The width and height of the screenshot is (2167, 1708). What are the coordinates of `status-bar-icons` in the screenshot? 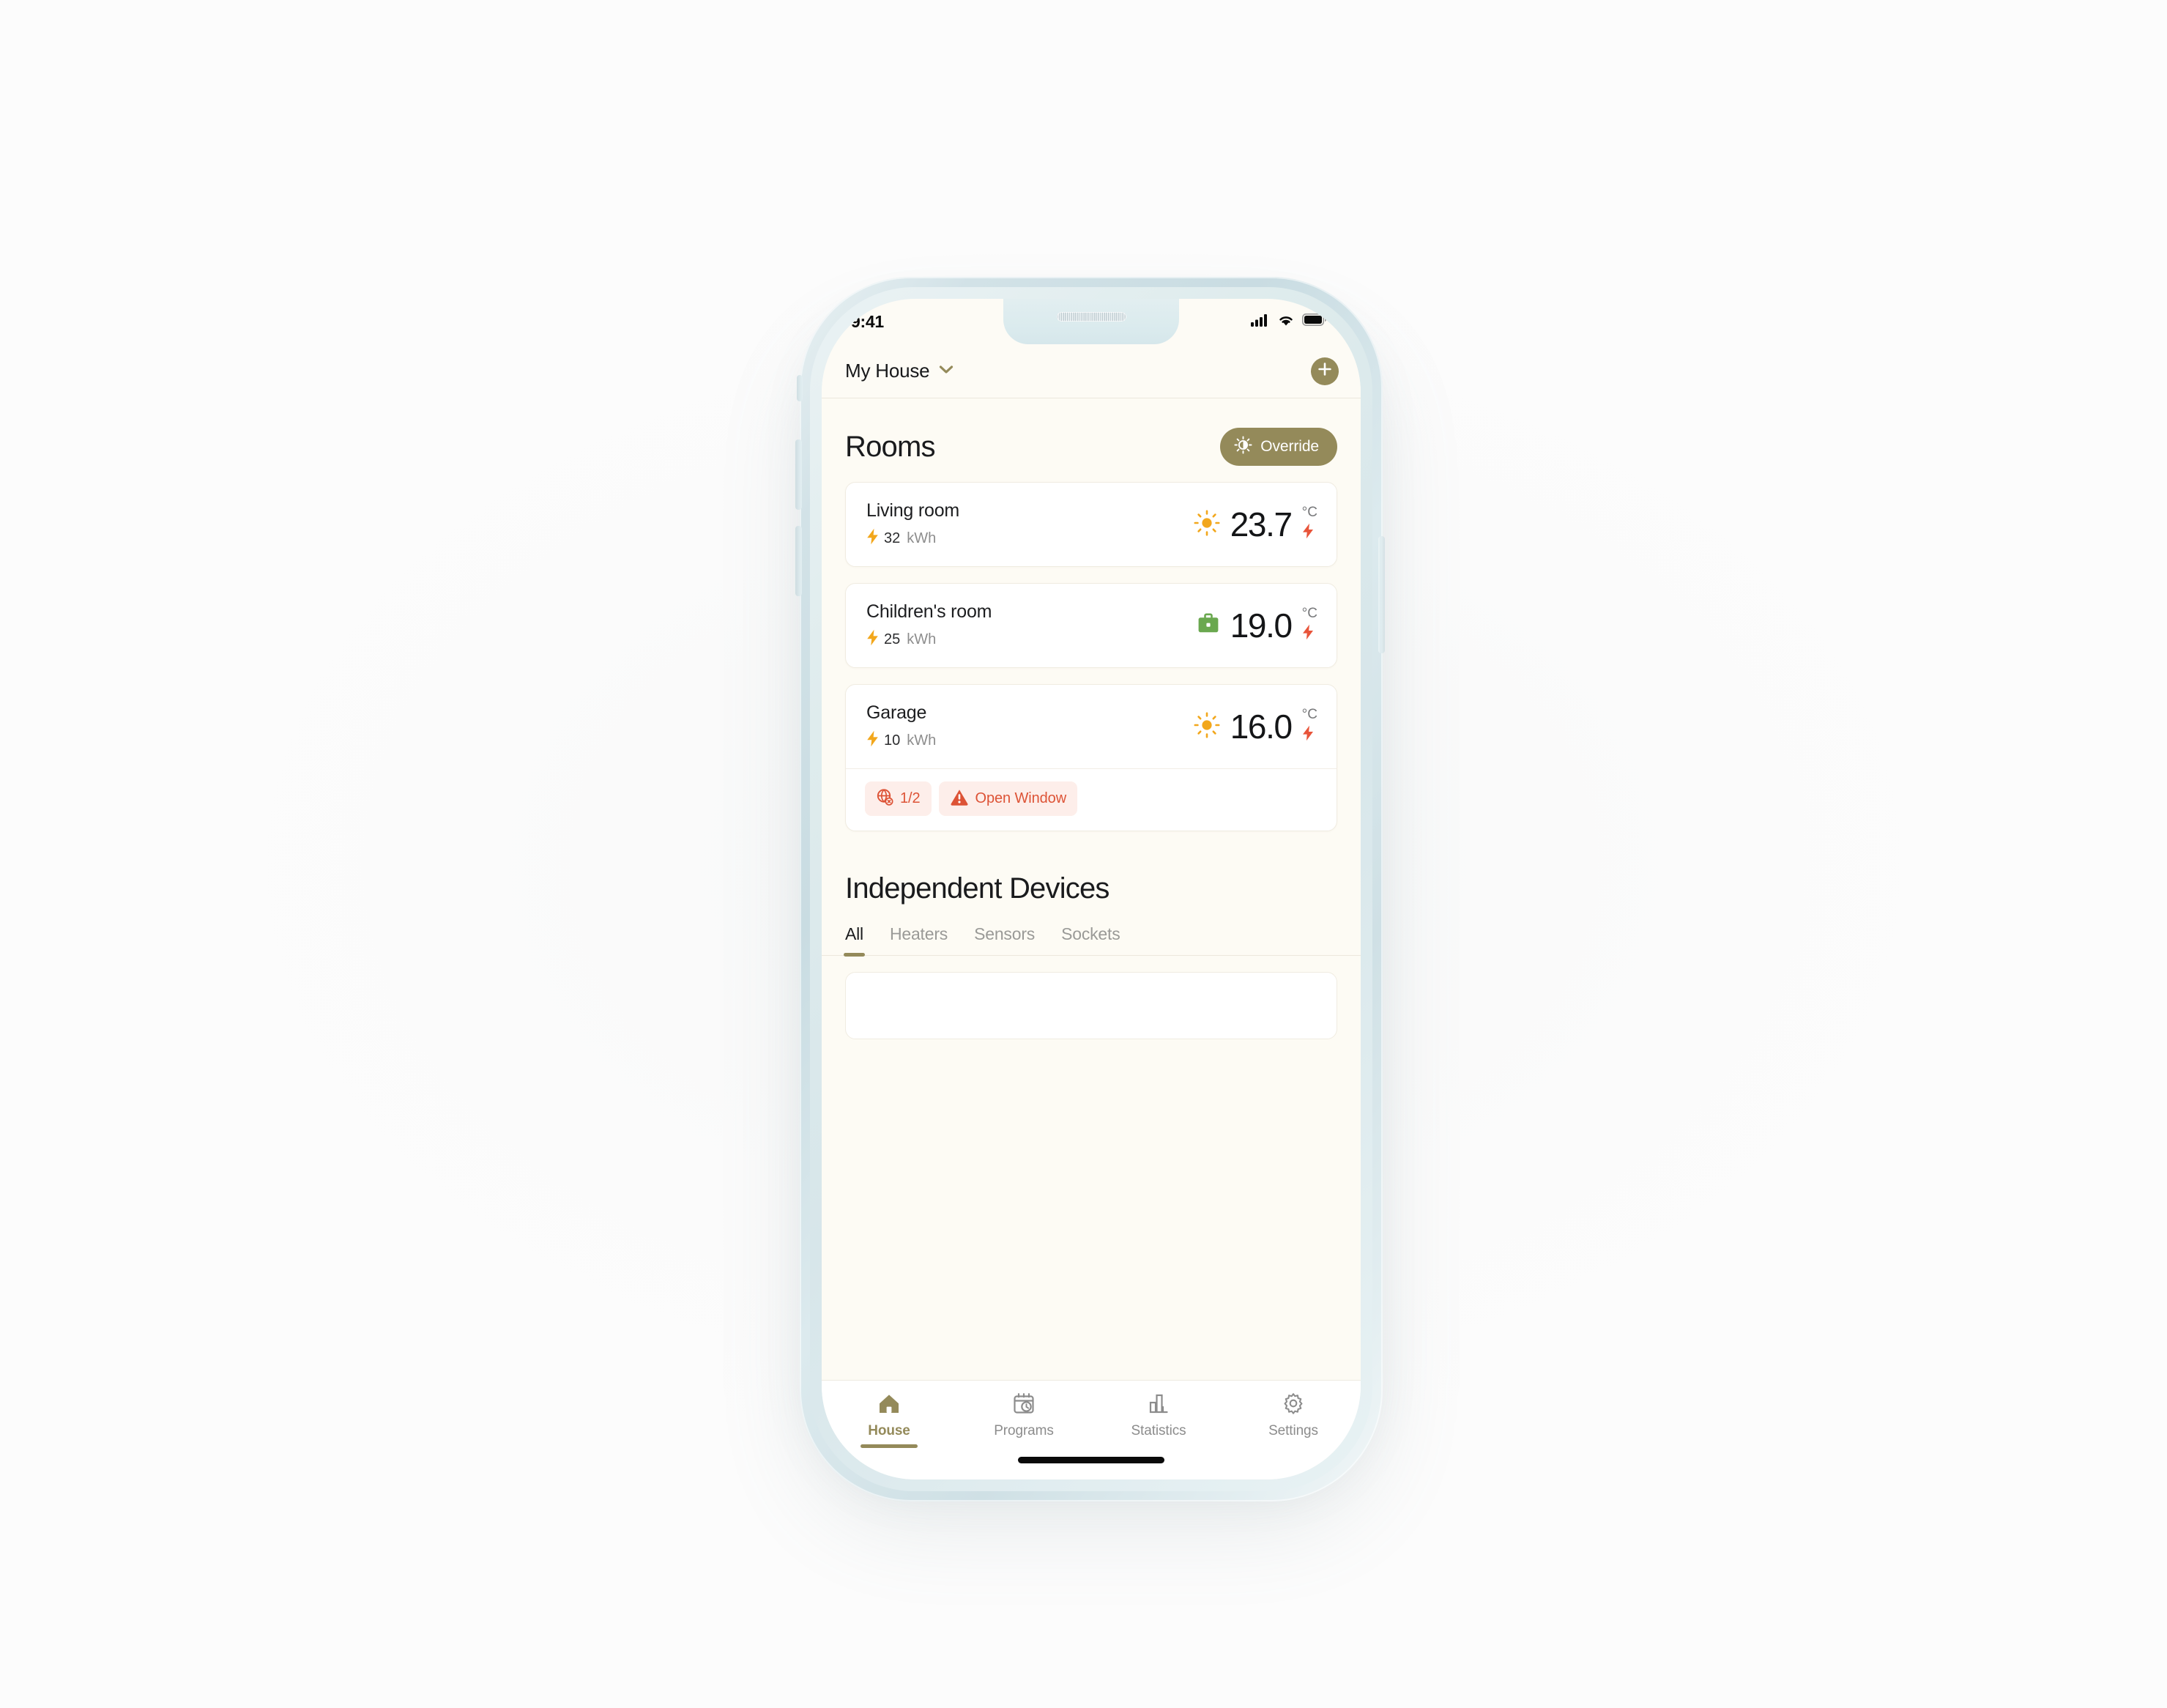 It's located at (1289, 321).